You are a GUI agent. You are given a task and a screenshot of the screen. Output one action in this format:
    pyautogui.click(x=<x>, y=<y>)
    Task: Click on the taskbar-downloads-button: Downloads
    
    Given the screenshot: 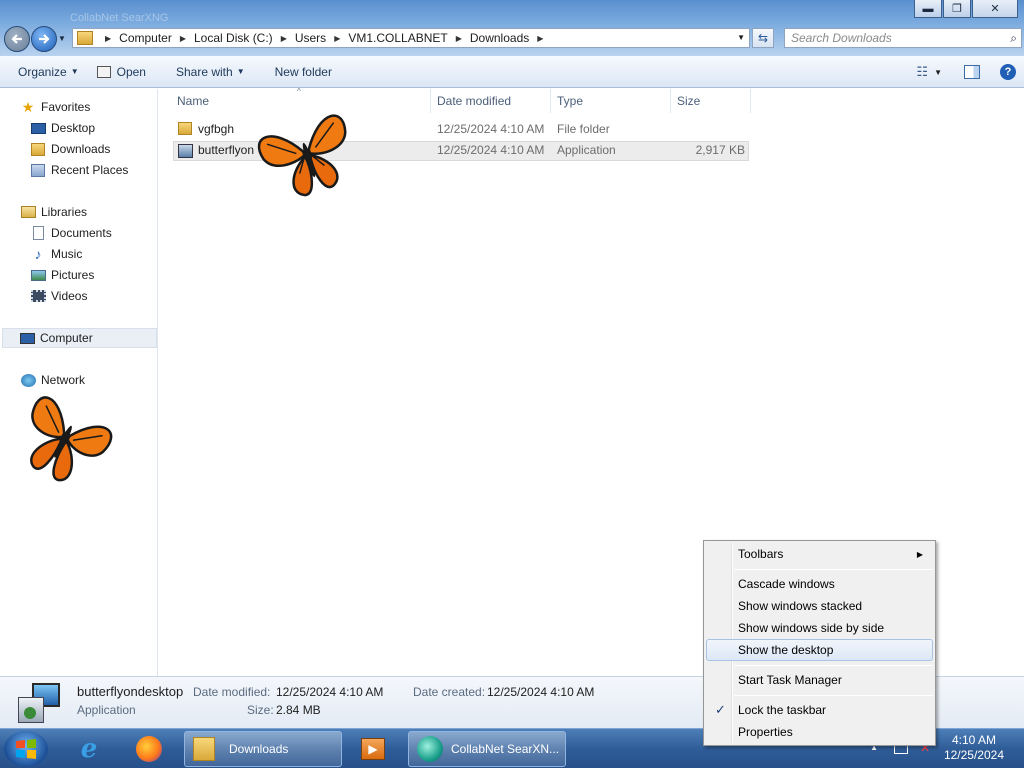 What is the action you would take?
    pyautogui.click(x=263, y=749)
    